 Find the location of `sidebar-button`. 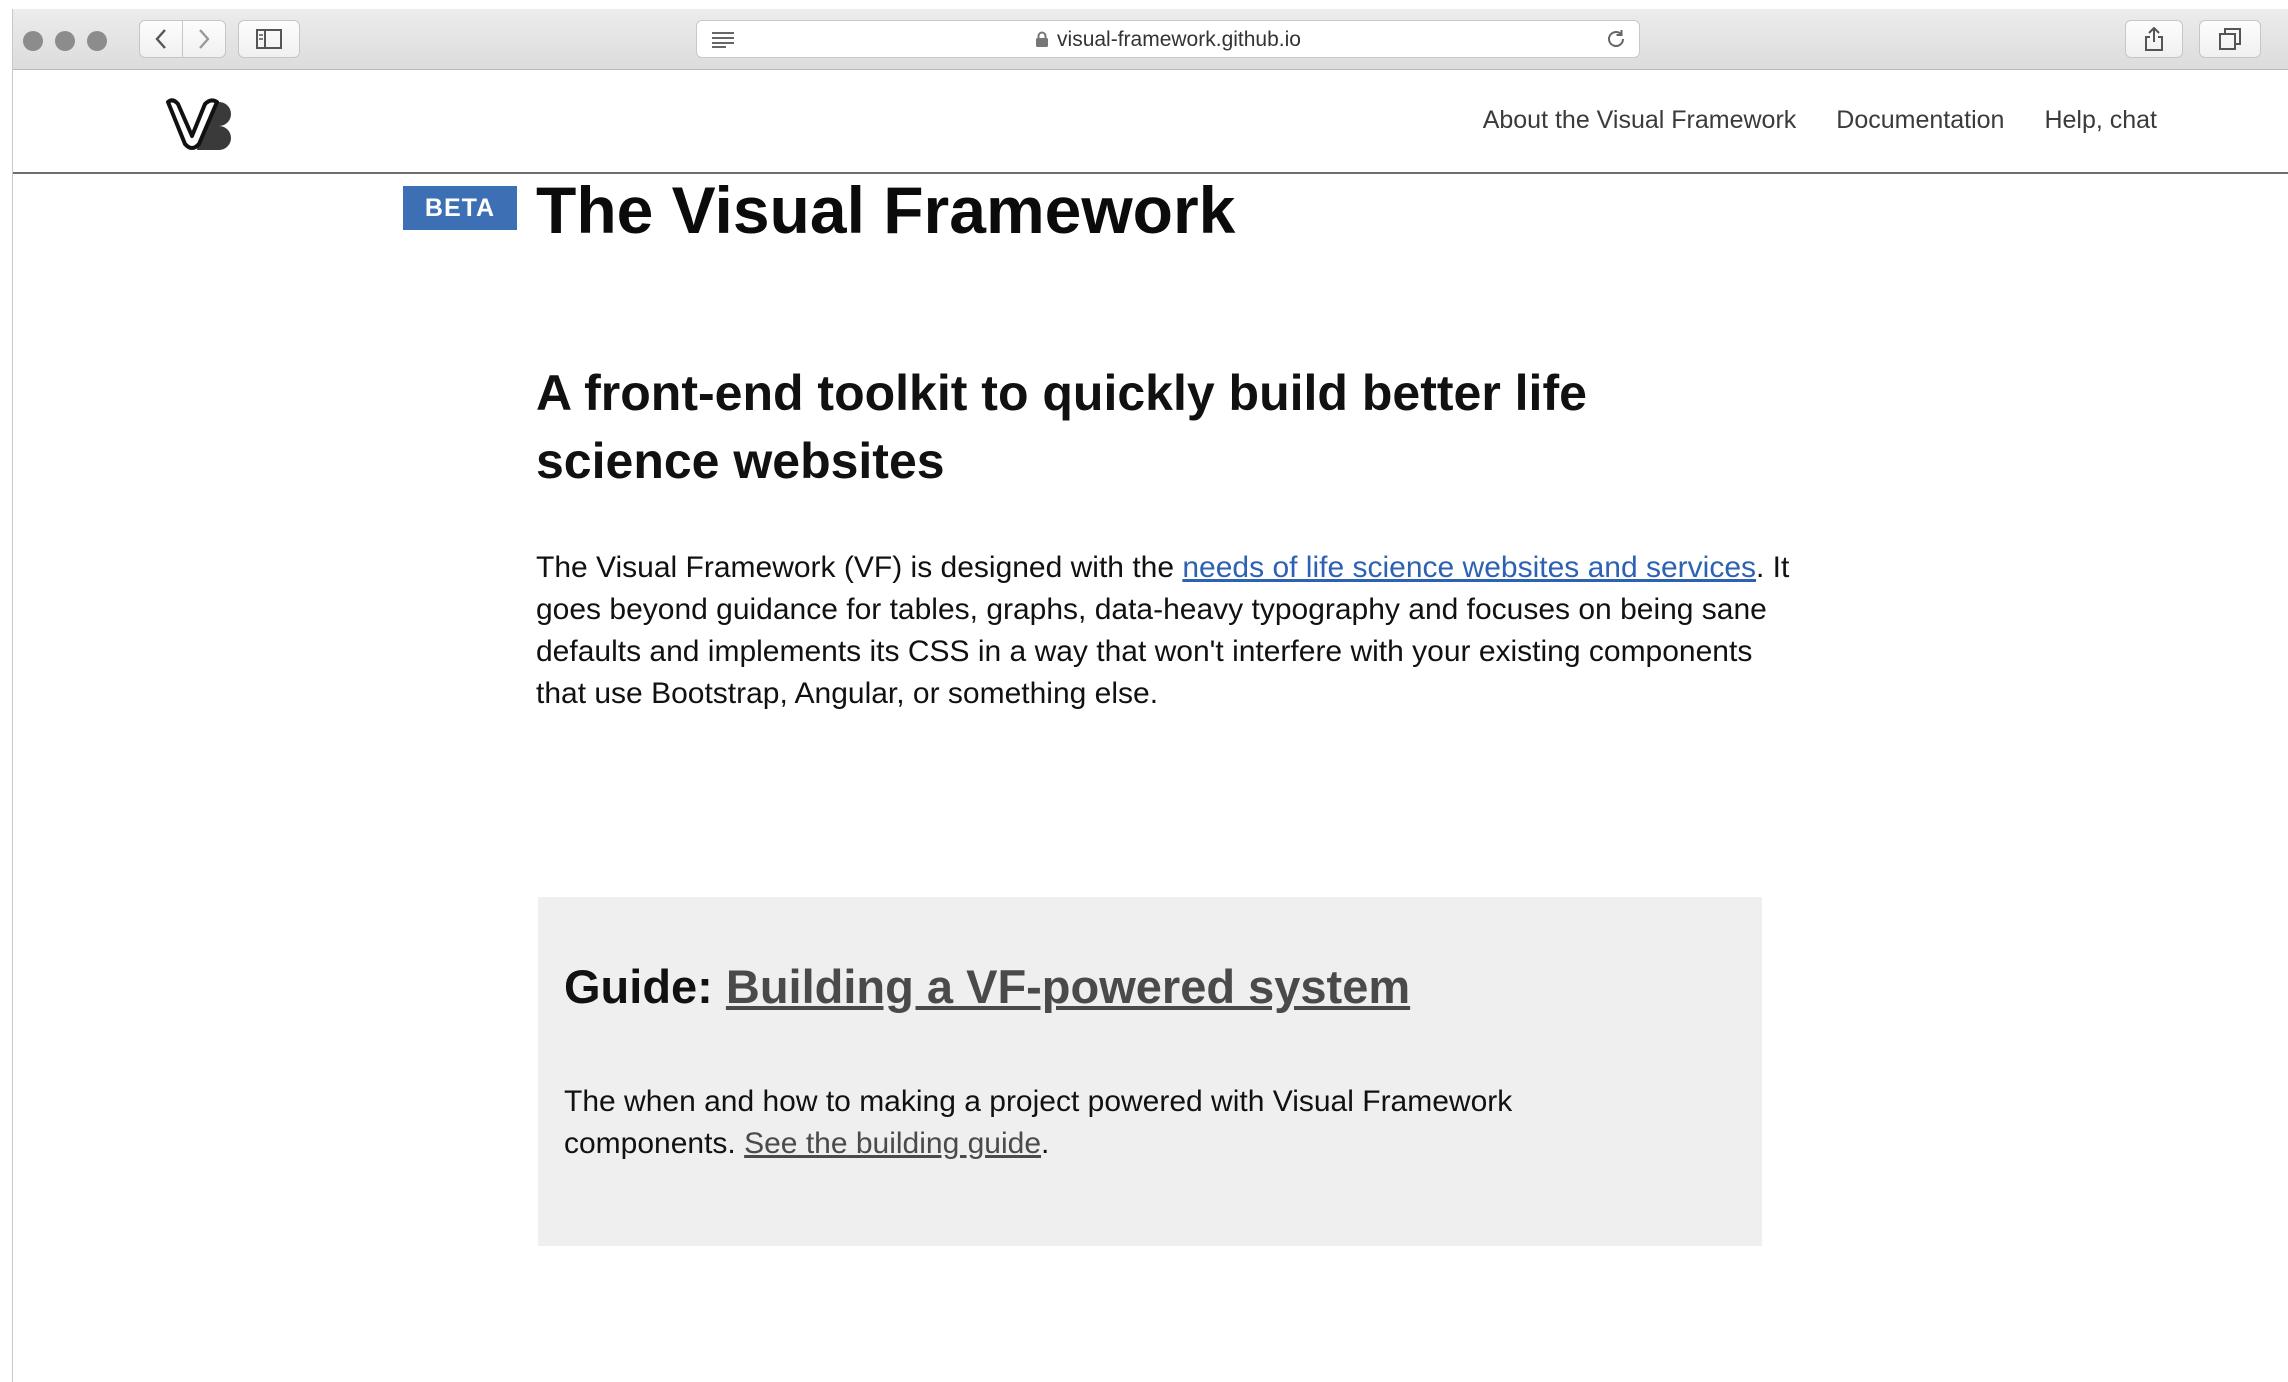

sidebar-button is located at coordinates (269, 39).